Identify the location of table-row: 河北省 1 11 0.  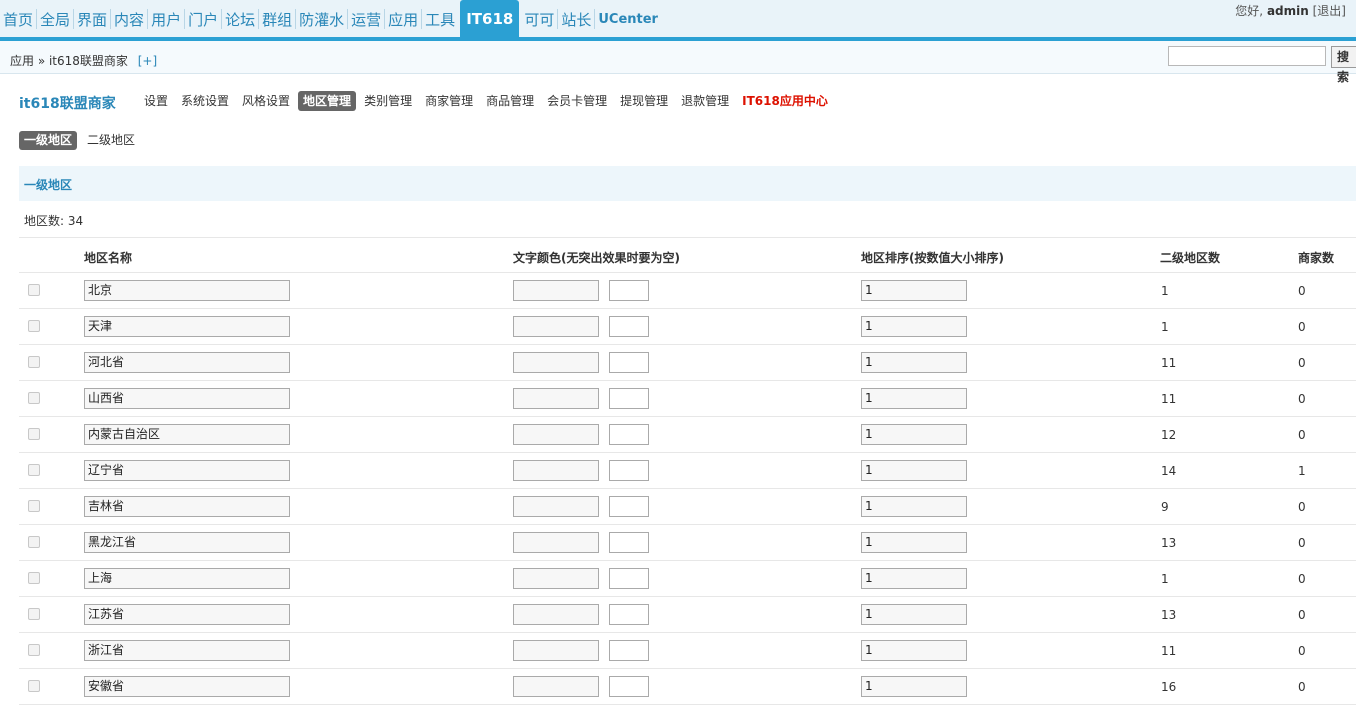
(687, 363).